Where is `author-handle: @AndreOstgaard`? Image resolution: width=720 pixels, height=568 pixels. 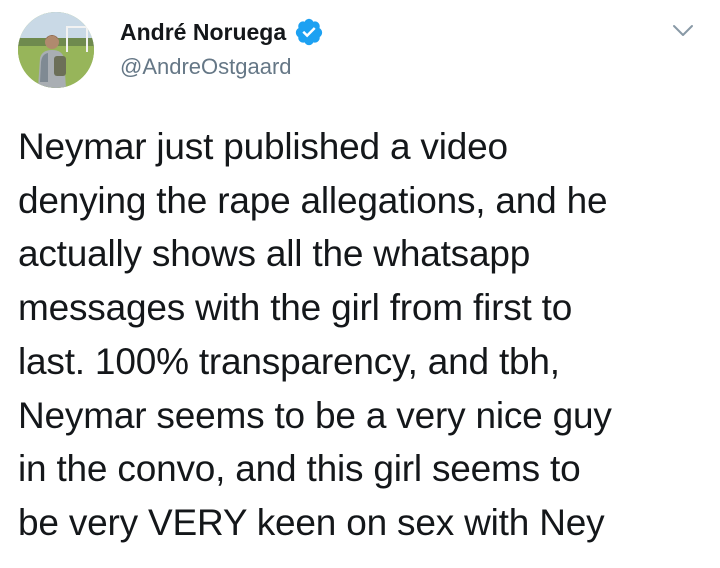
author-handle: @AndreOstgaard is located at coordinates (206, 67).